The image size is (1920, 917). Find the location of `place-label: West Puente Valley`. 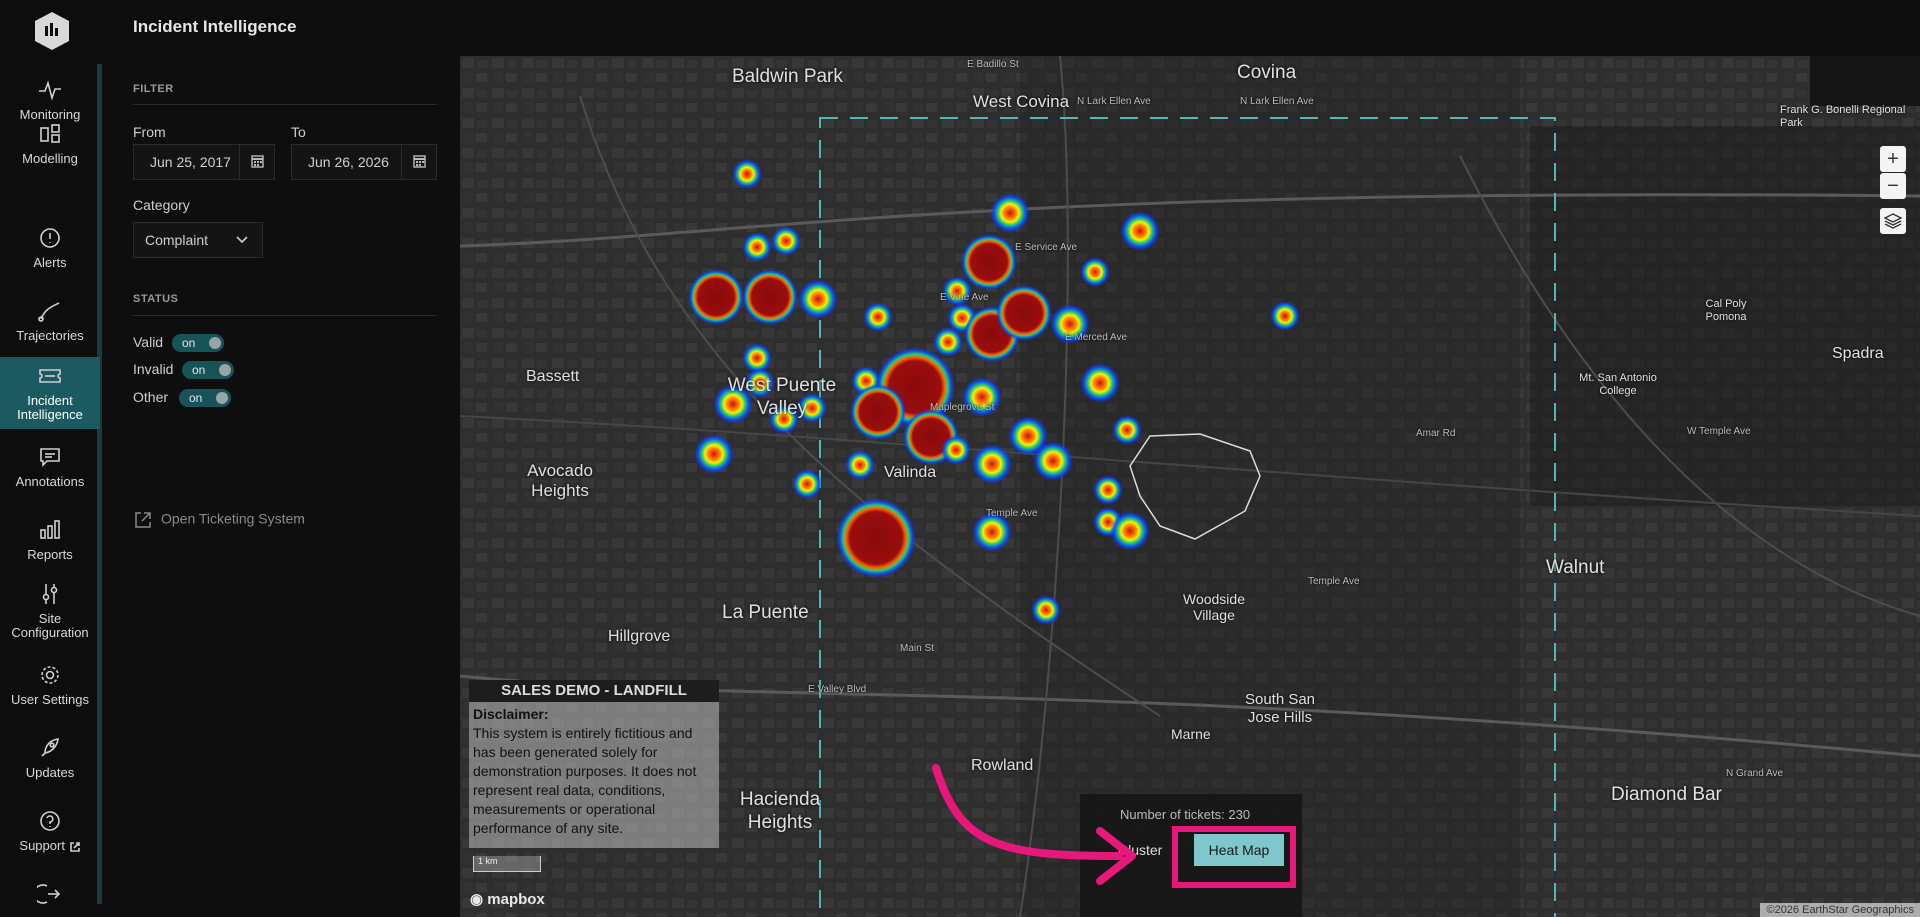

place-label: West Puente Valley is located at coordinates (782, 397).